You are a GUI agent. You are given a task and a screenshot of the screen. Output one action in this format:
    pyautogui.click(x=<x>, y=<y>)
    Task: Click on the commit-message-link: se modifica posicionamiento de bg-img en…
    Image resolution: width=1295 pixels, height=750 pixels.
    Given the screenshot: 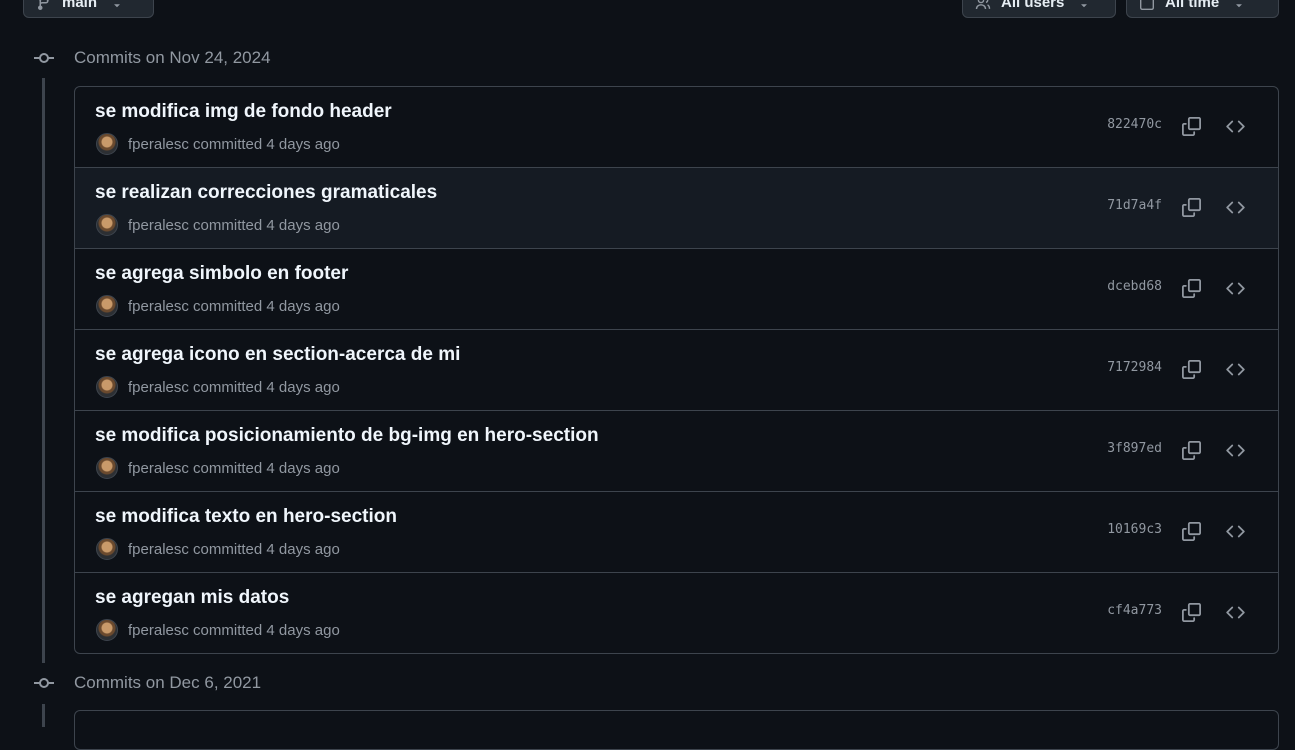 What is the action you would take?
    pyautogui.click(x=347, y=436)
    